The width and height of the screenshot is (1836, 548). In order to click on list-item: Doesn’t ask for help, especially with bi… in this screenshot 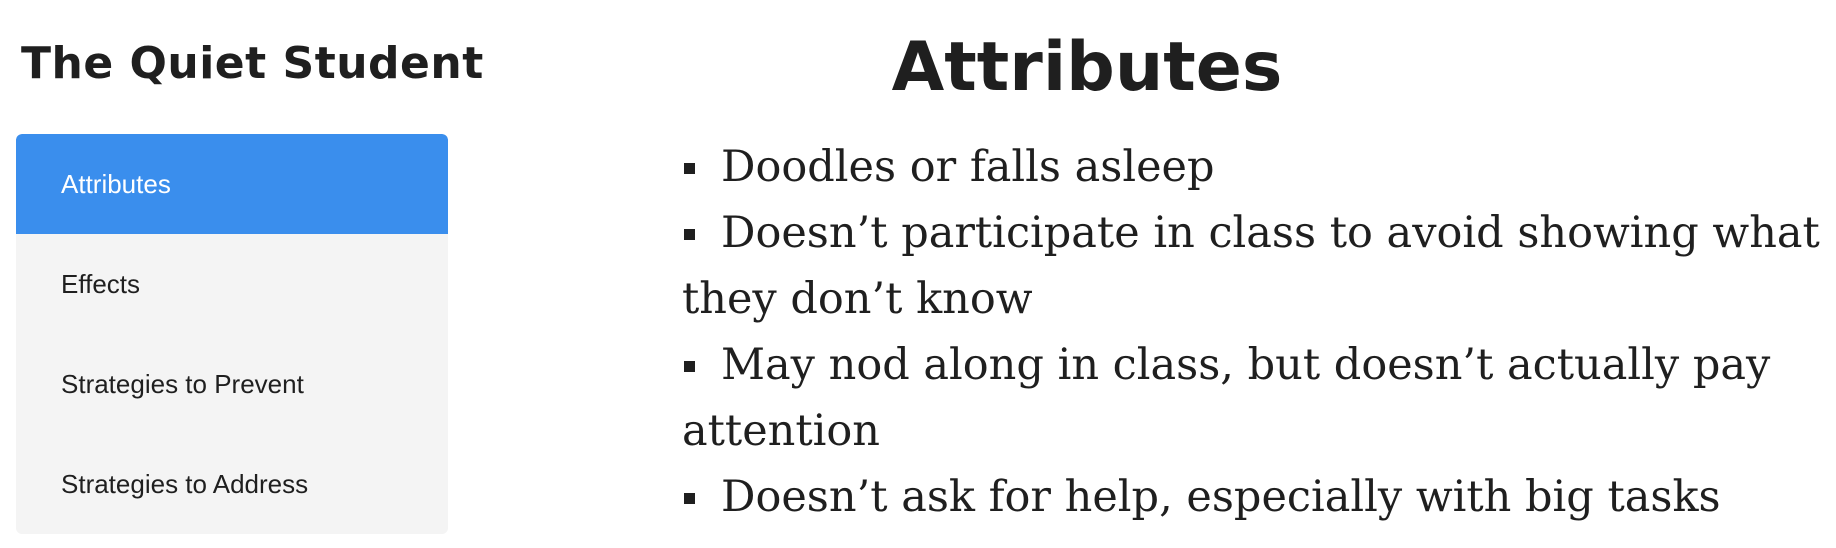, I will do `click(1257, 497)`.